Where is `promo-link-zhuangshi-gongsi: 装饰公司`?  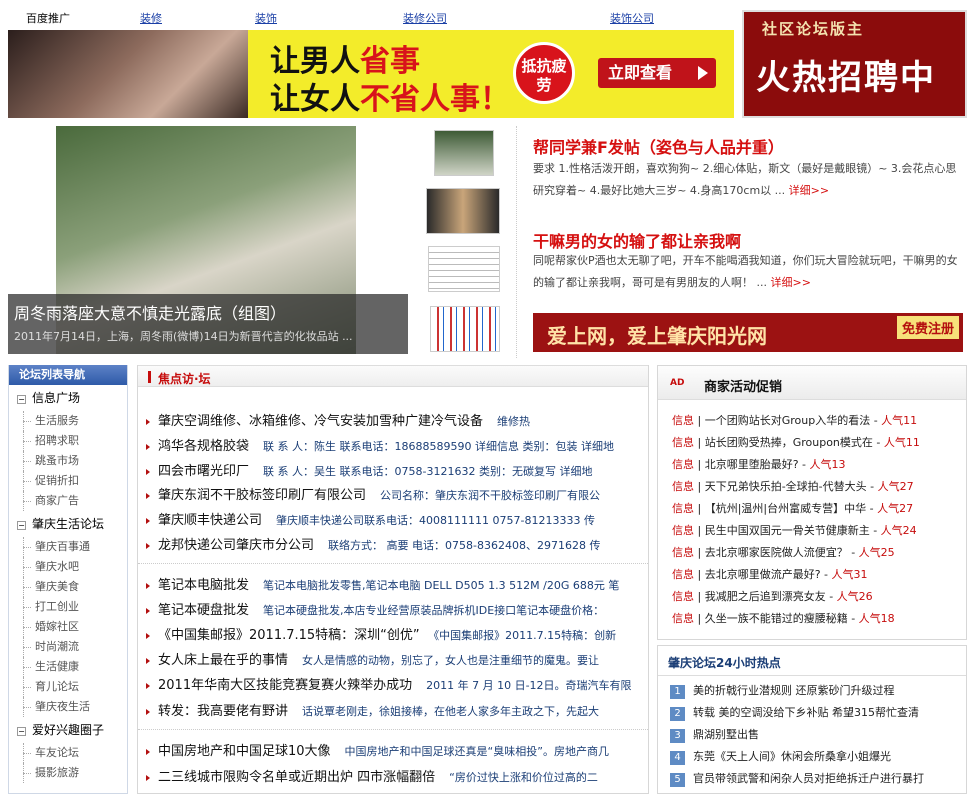 promo-link-zhuangshi-gongsi: 装饰公司 is located at coordinates (632, 18).